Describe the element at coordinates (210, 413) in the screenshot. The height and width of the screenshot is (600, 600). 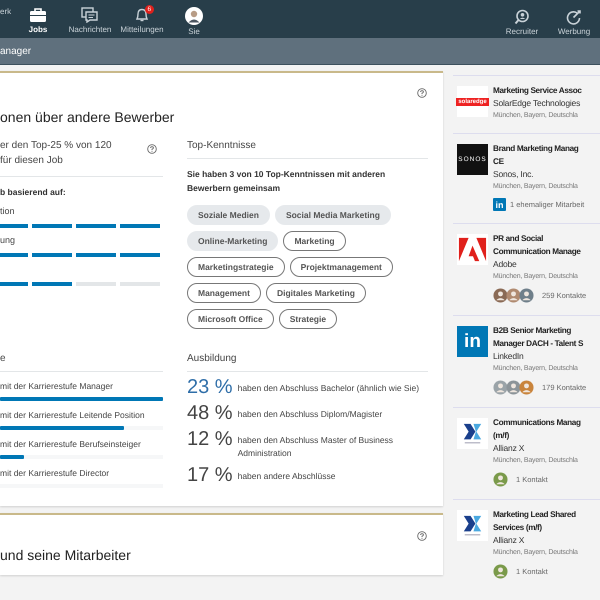
I see `percentage: 48 %` at that location.